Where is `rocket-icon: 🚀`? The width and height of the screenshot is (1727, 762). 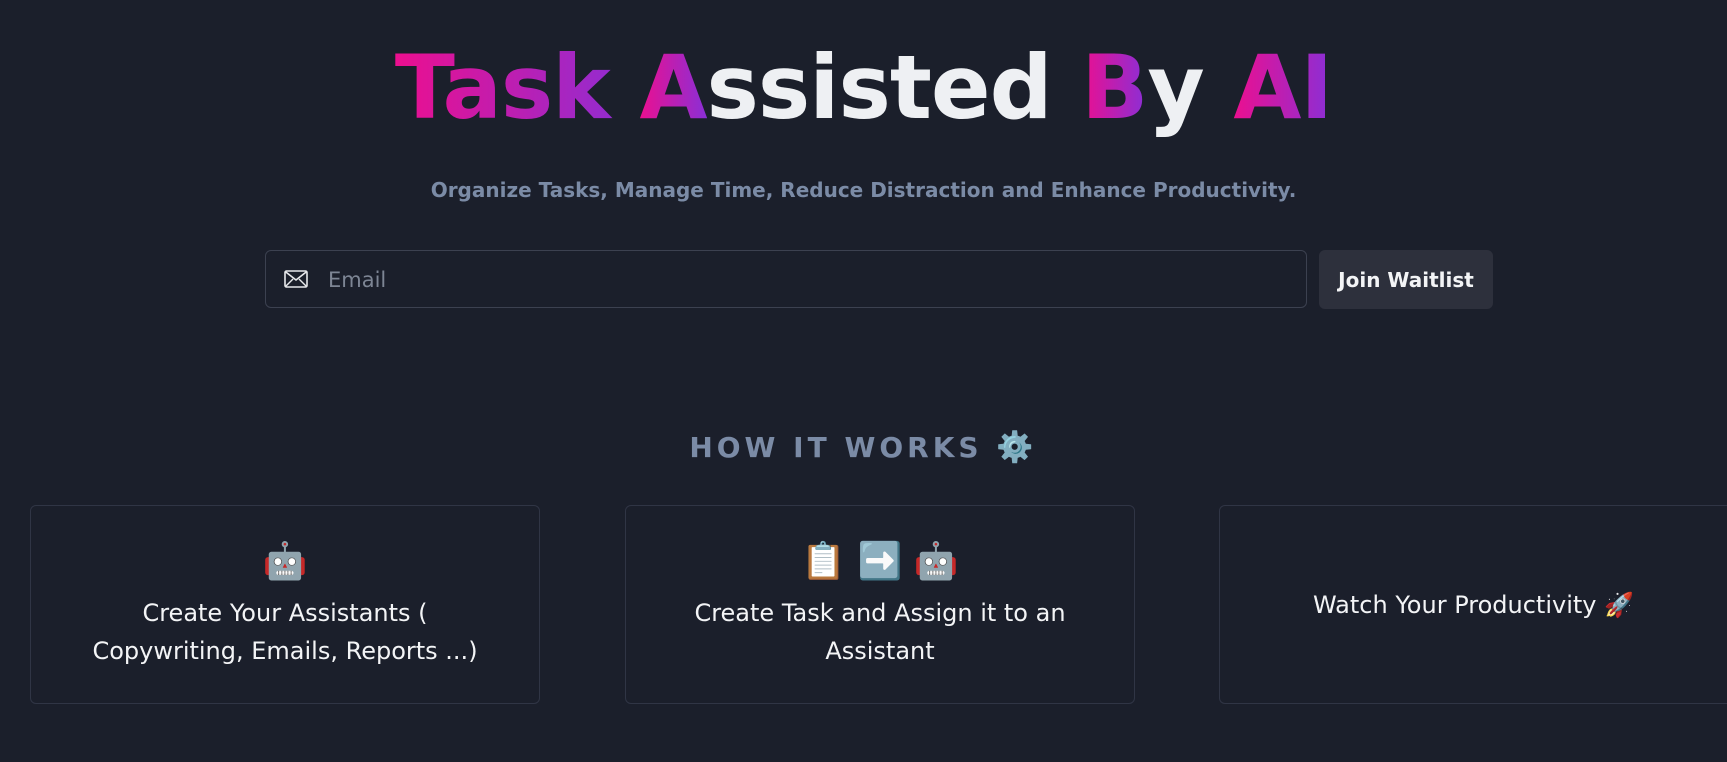 rocket-icon: 🚀 is located at coordinates (1619, 604).